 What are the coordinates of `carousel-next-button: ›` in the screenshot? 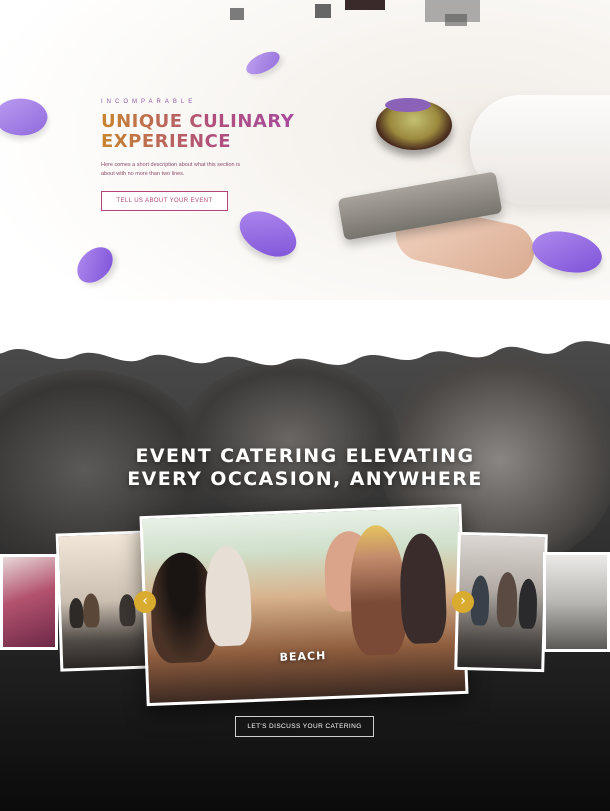 It's located at (463, 602).